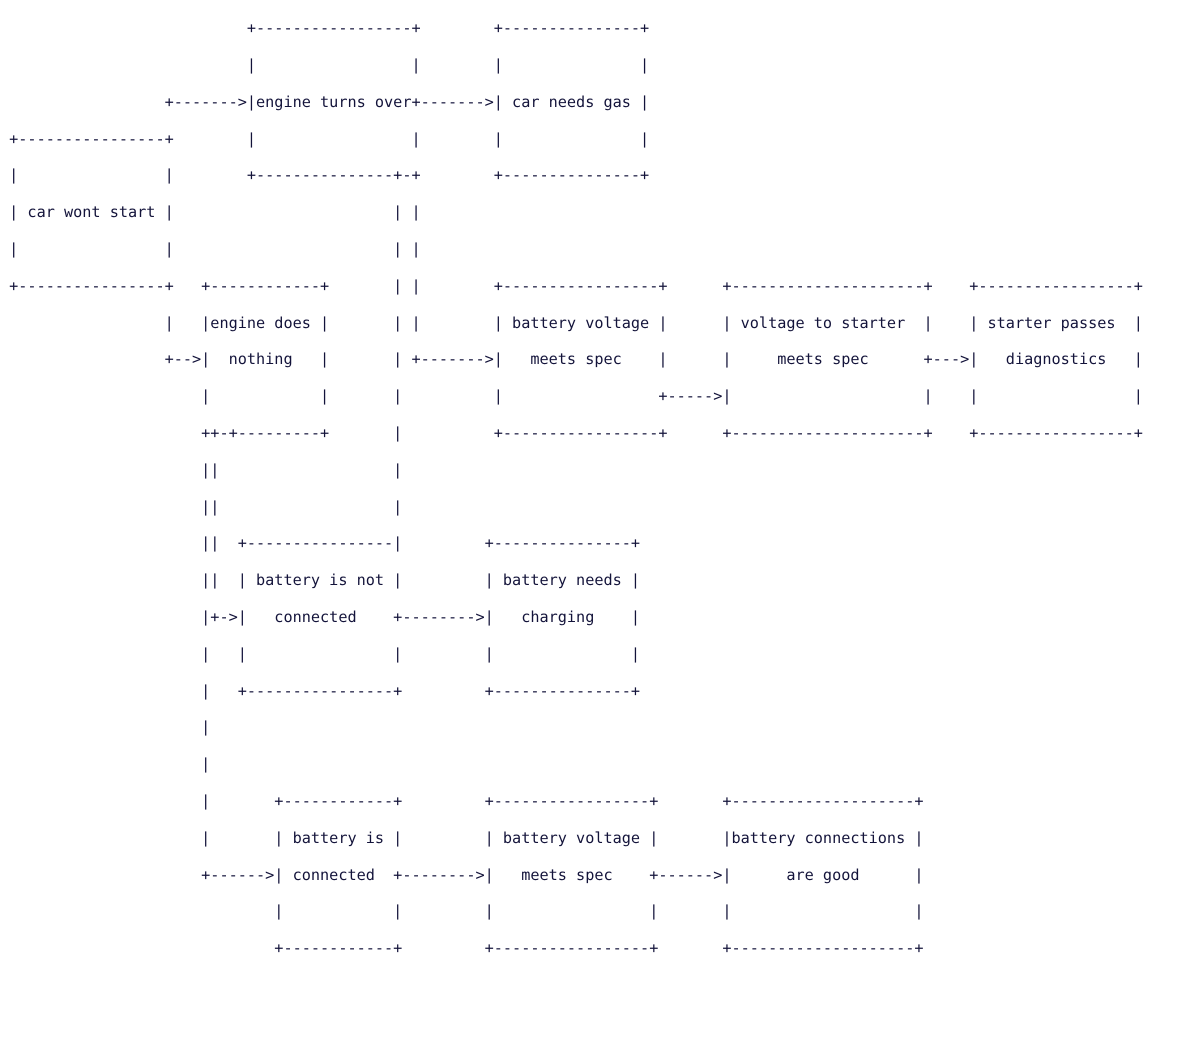 This screenshot has width=1177, height=1048. What do you see at coordinates (320, 616) in the screenshot?
I see `art-row: |+->| connected +-------->| charging |` at bounding box center [320, 616].